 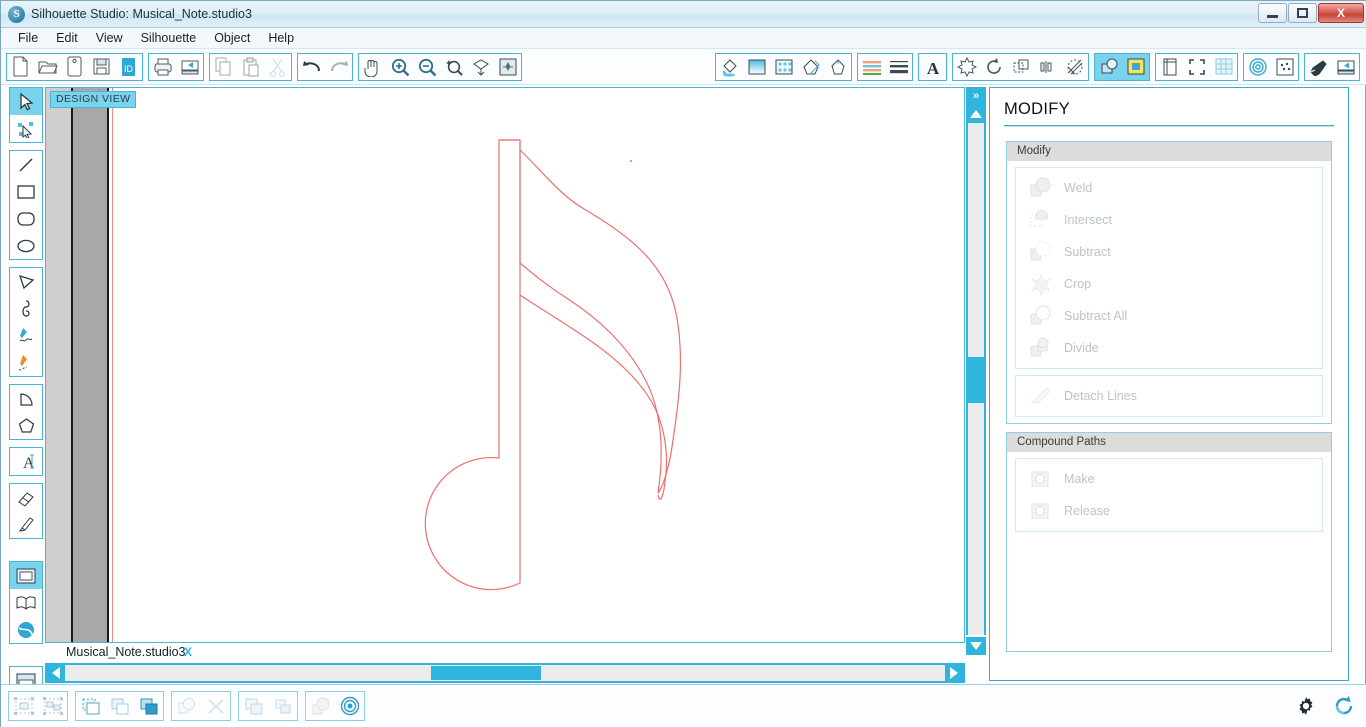 What do you see at coordinates (1343, 706) in the screenshot?
I see `sync-refresh-icon` at bounding box center [1343, 706].